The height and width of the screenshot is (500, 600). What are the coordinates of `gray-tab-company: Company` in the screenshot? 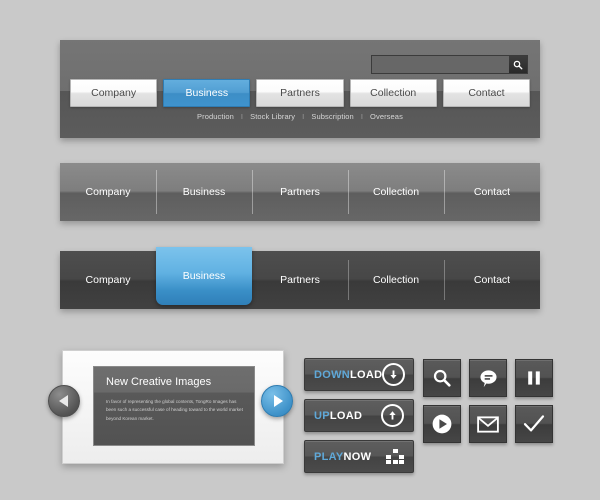 It's located at (108, 192).